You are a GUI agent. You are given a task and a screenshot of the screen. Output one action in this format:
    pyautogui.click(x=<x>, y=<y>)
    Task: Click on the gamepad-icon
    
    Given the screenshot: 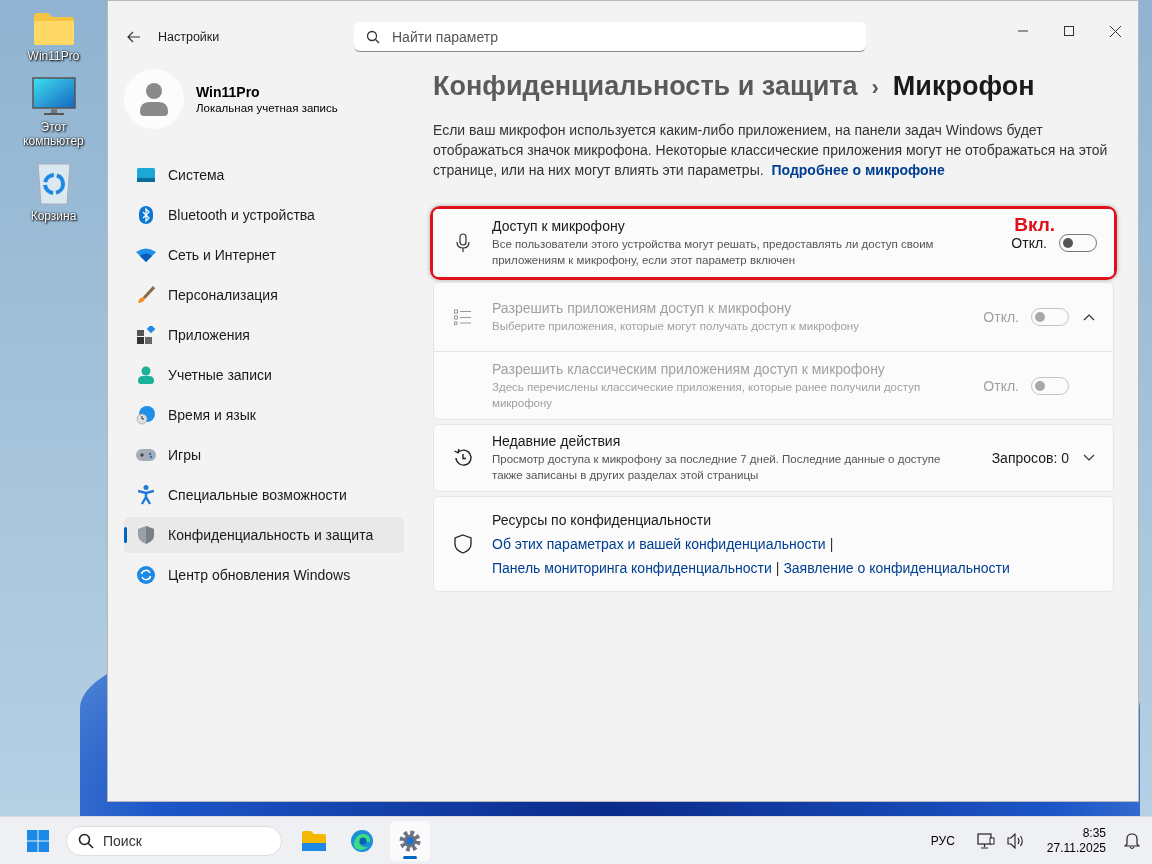 What is the action you would take?
    pyautogui.click(x=146, y=455)
    